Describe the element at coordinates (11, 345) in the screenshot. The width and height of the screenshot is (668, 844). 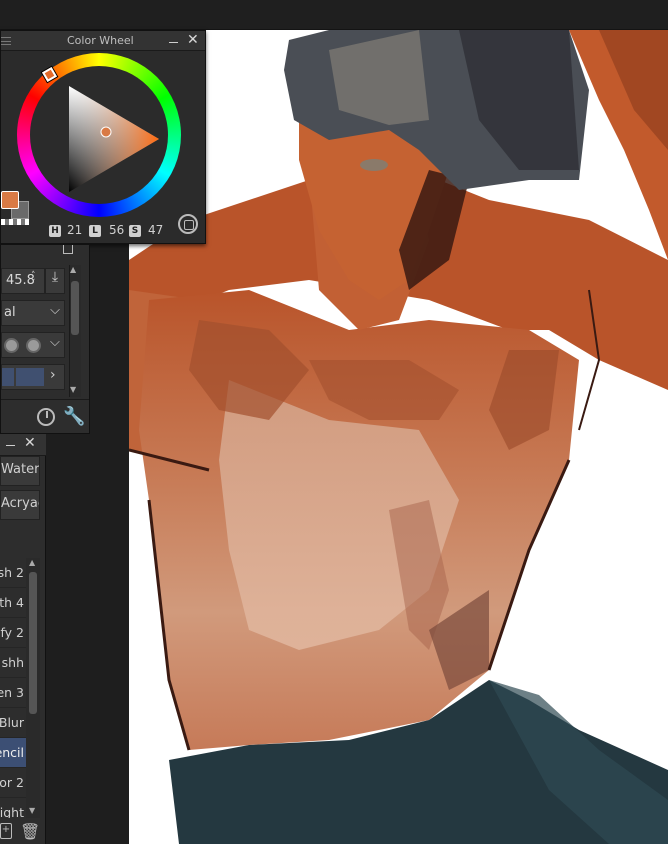
I see `brush-tip-round-icon` at that location.